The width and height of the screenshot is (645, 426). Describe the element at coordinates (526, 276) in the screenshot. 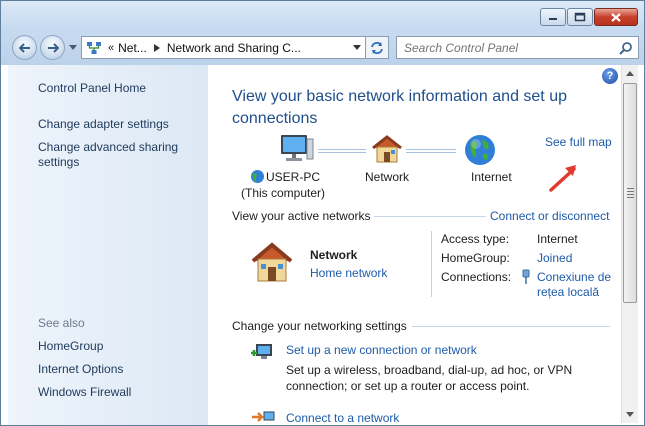

I see `ethernet-connection-icon` at that location.